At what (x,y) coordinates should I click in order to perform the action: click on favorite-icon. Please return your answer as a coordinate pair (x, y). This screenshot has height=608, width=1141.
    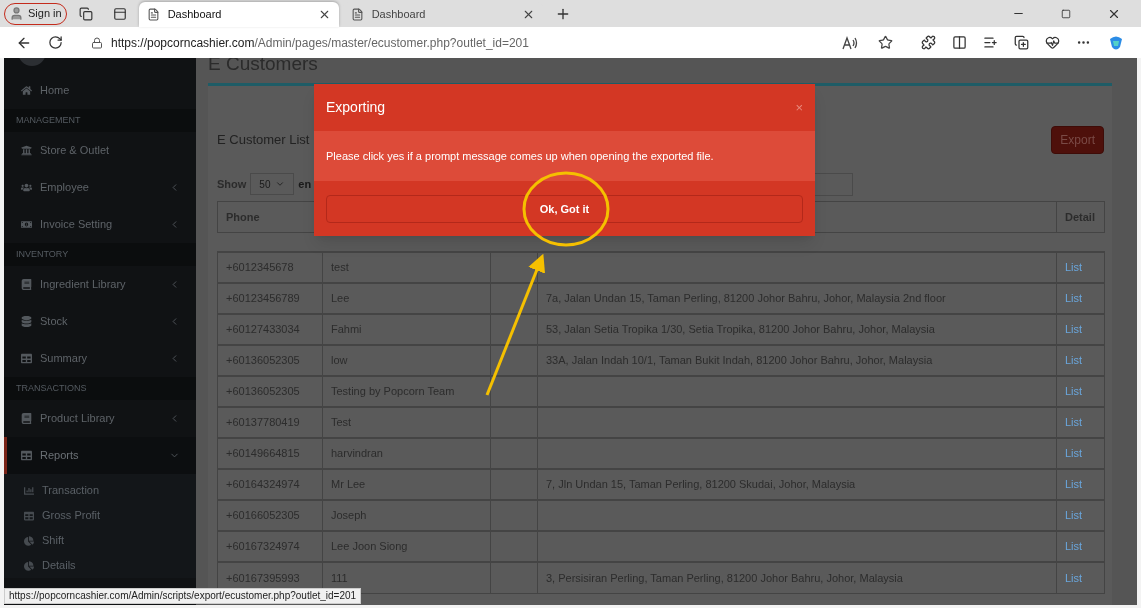
    Looking at the image, I should click on (885, 42).